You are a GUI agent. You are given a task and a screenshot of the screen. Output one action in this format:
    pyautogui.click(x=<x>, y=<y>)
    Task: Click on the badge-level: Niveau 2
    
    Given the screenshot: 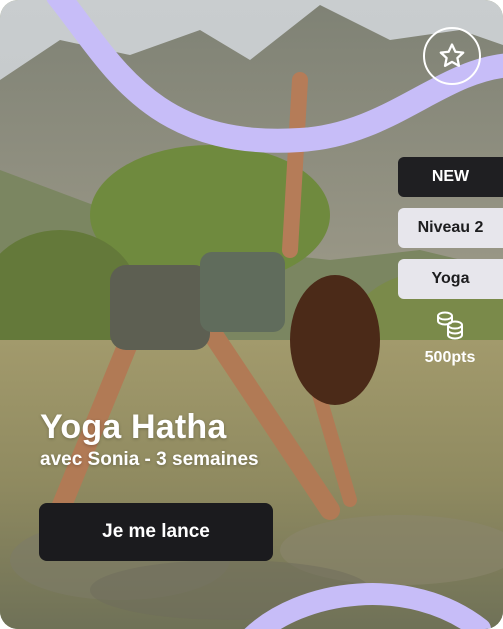 What is the action you would take?
    pyautogui.click(x=450, y=228)
    